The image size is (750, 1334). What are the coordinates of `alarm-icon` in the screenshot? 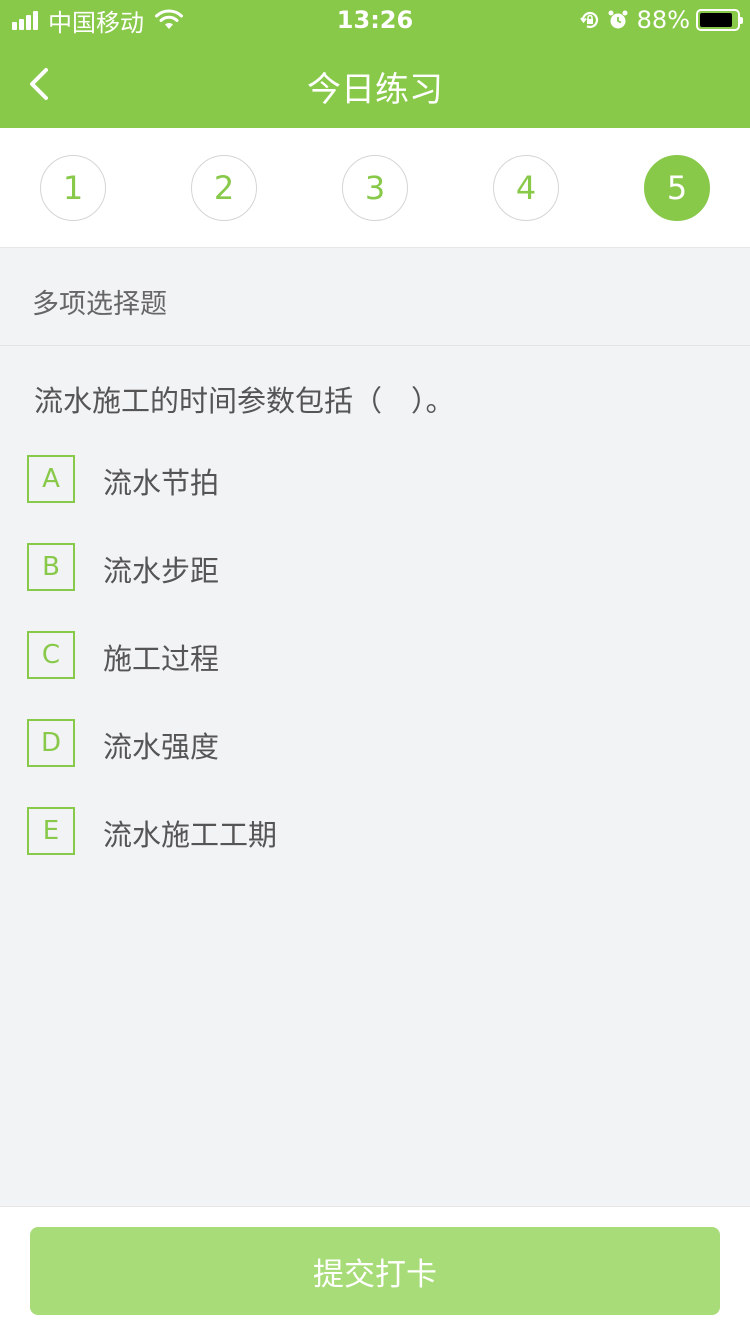 It's located at (618, 19).